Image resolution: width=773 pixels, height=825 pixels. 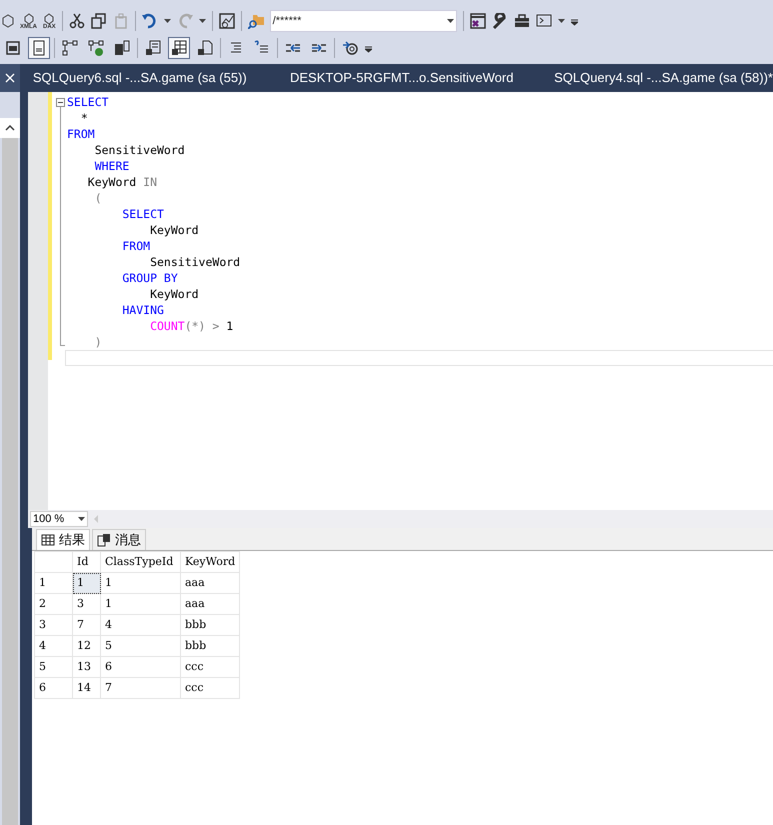 What do you see at coordinates (10, 128) in the screenshot?
I see `scroll-up-icon` at bounding box center [10, 128].